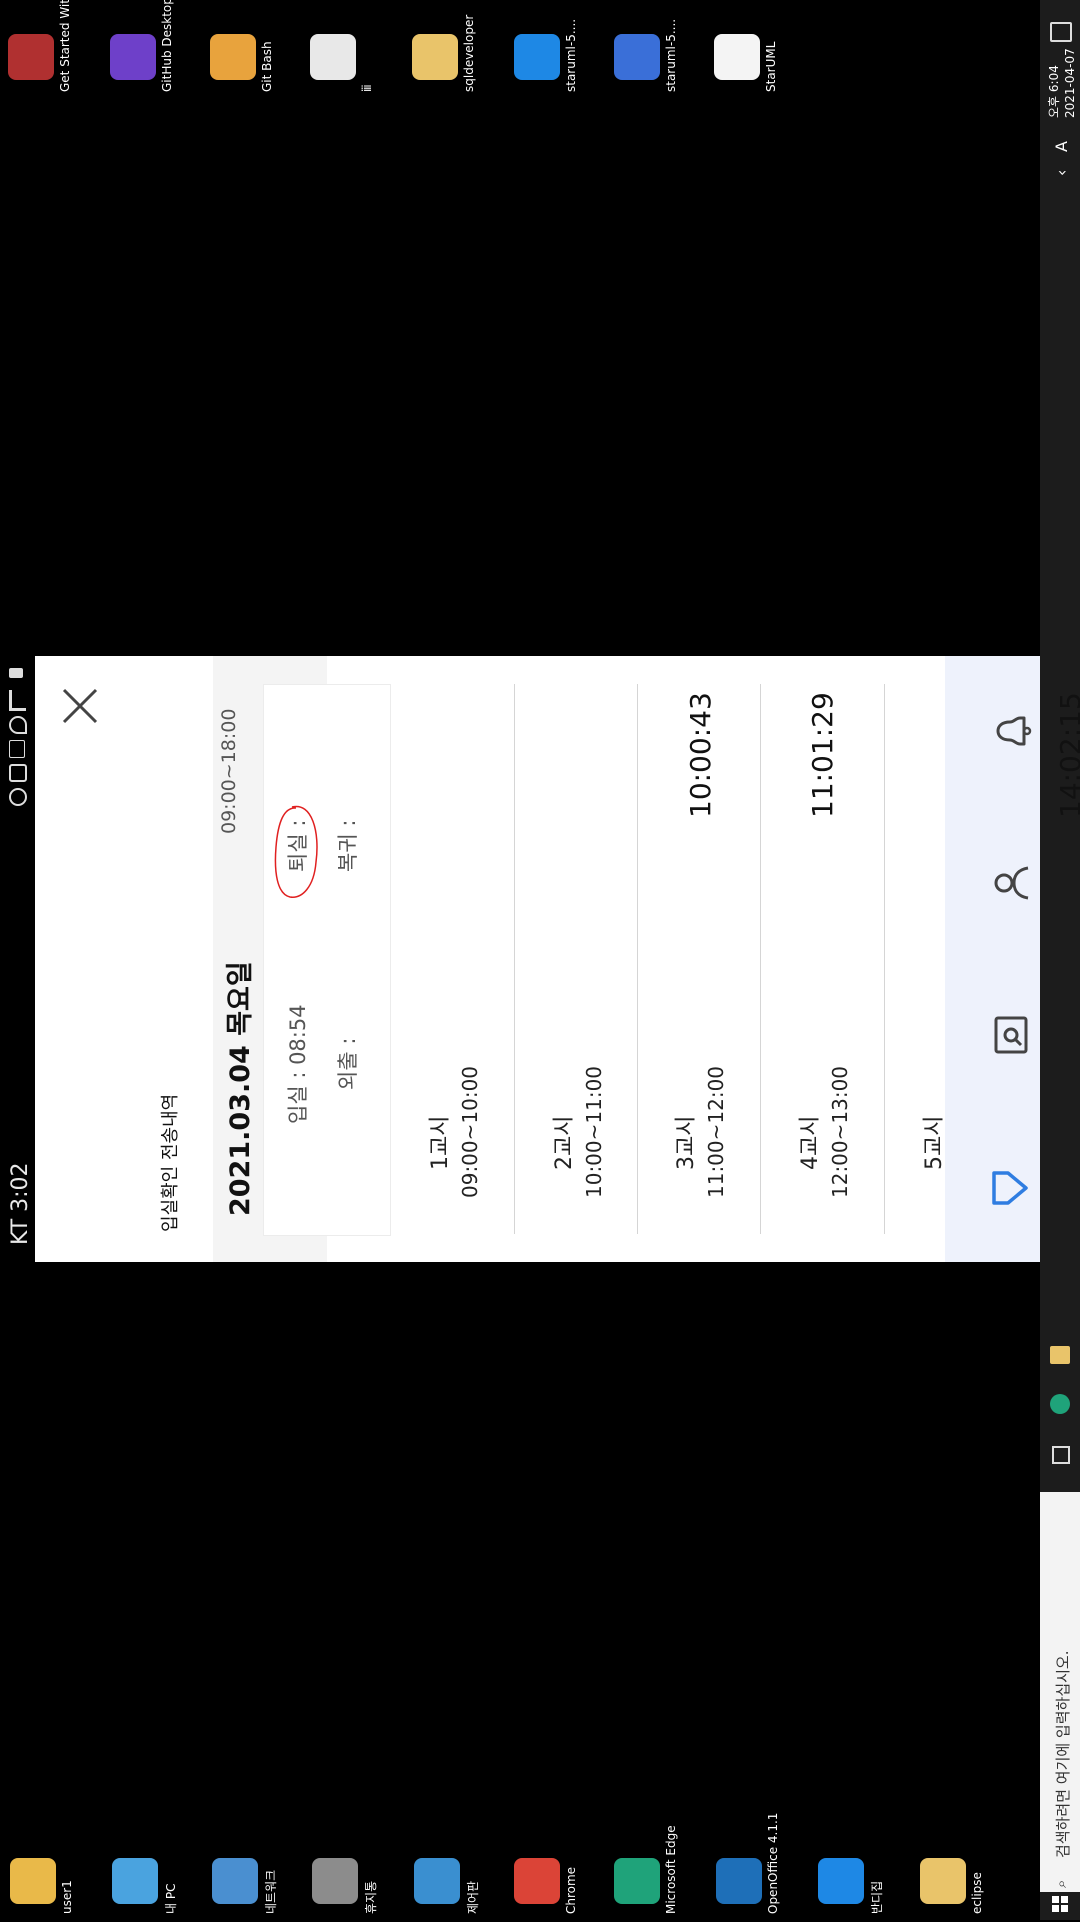 Image resolution: width=1080 pixels, height=1922 pixels. I want to click on signal-icon, so click(17, 700).